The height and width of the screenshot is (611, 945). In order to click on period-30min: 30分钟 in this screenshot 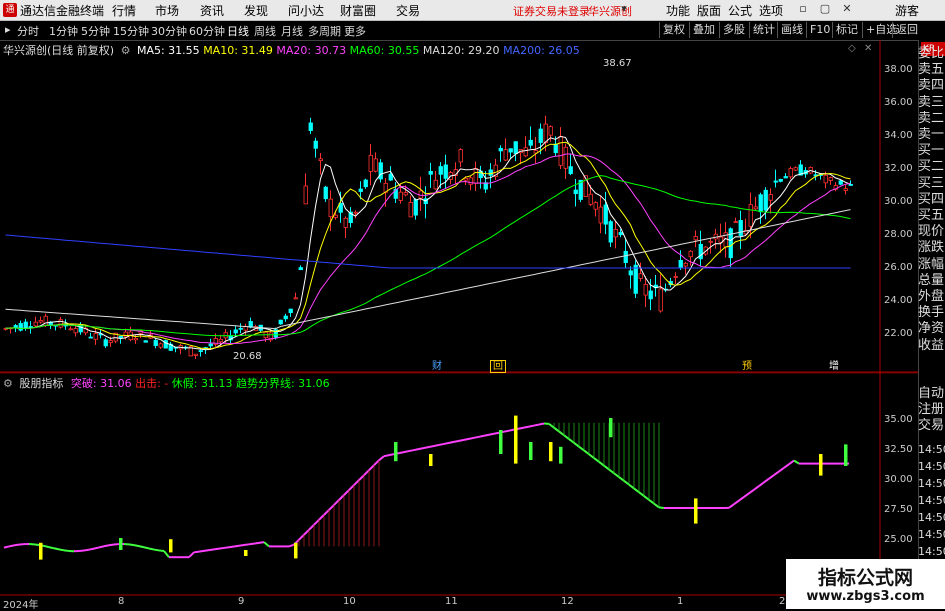, I will do `click(169, 31)`.